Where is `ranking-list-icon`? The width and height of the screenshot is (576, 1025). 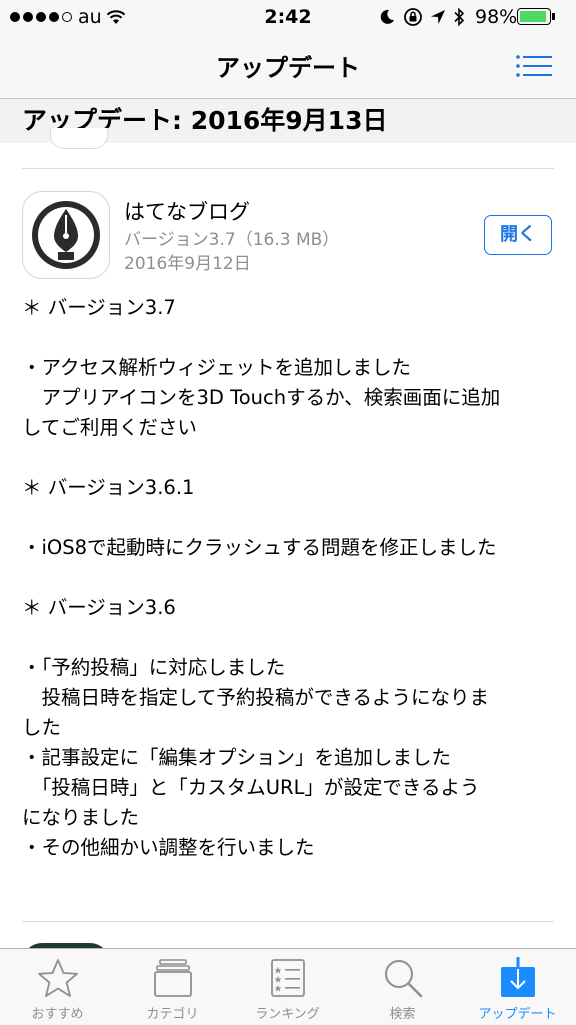 ranking-list-icon is located at coordinates (288, 978).